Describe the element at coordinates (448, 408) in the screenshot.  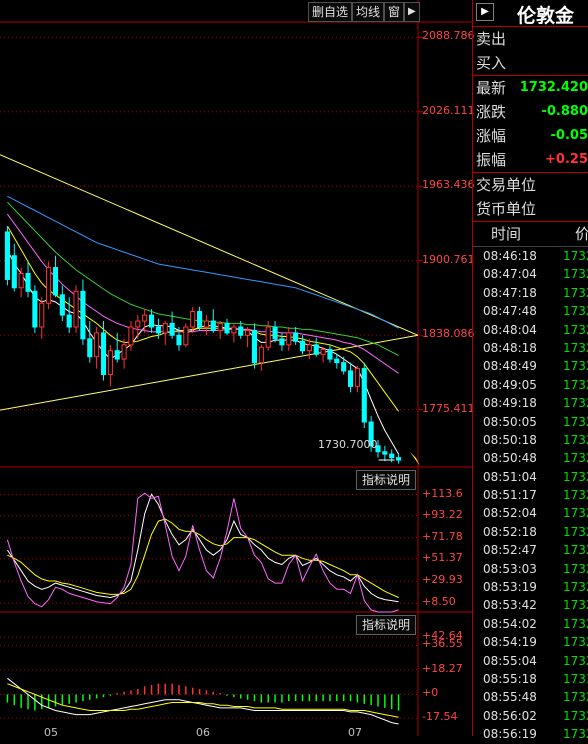
I see `price-axis-label: 1775.411` at that location.